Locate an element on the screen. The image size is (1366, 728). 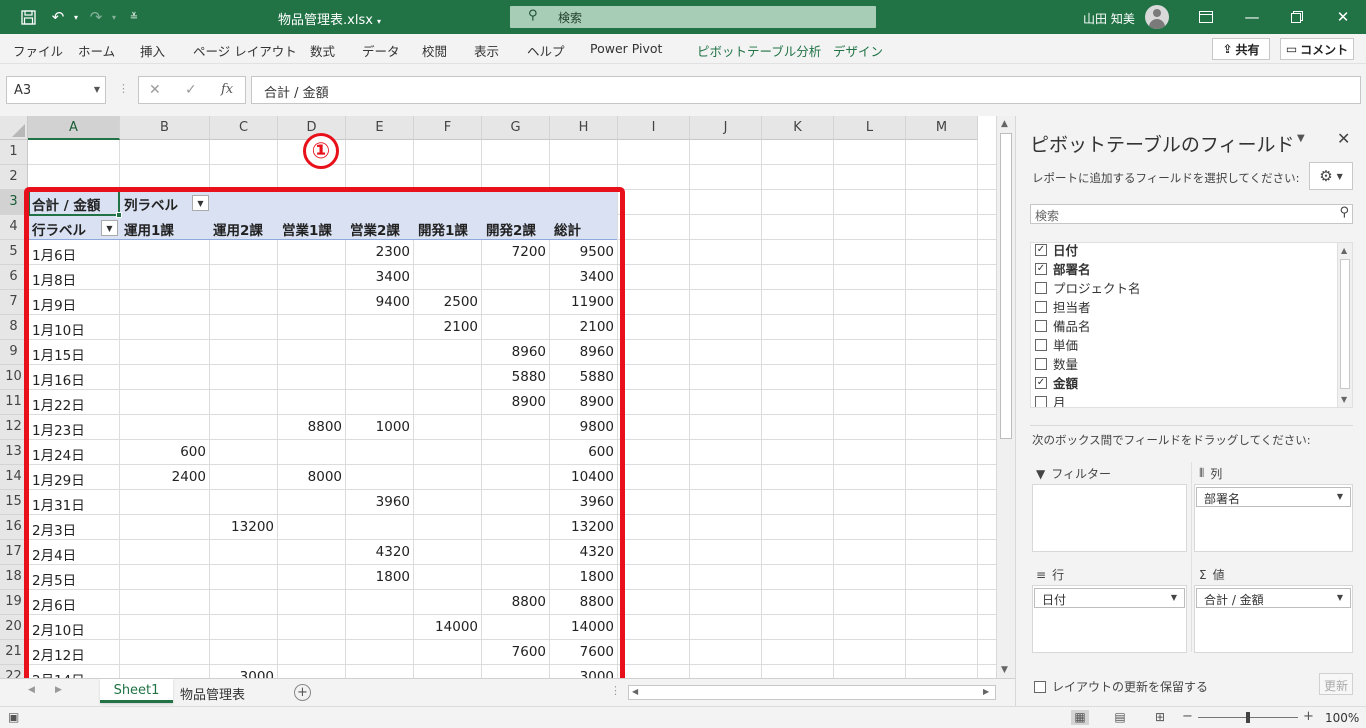
zoom-out-icon: − is located at coordinates (1187, 716).